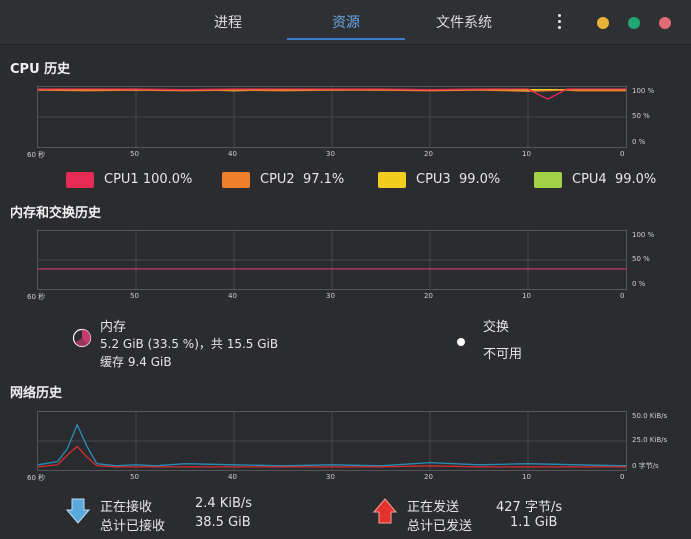 The image size is (691, 539). Describe the element at coordinates (665, 23) in the screenshot. I see `close-button` at that location.